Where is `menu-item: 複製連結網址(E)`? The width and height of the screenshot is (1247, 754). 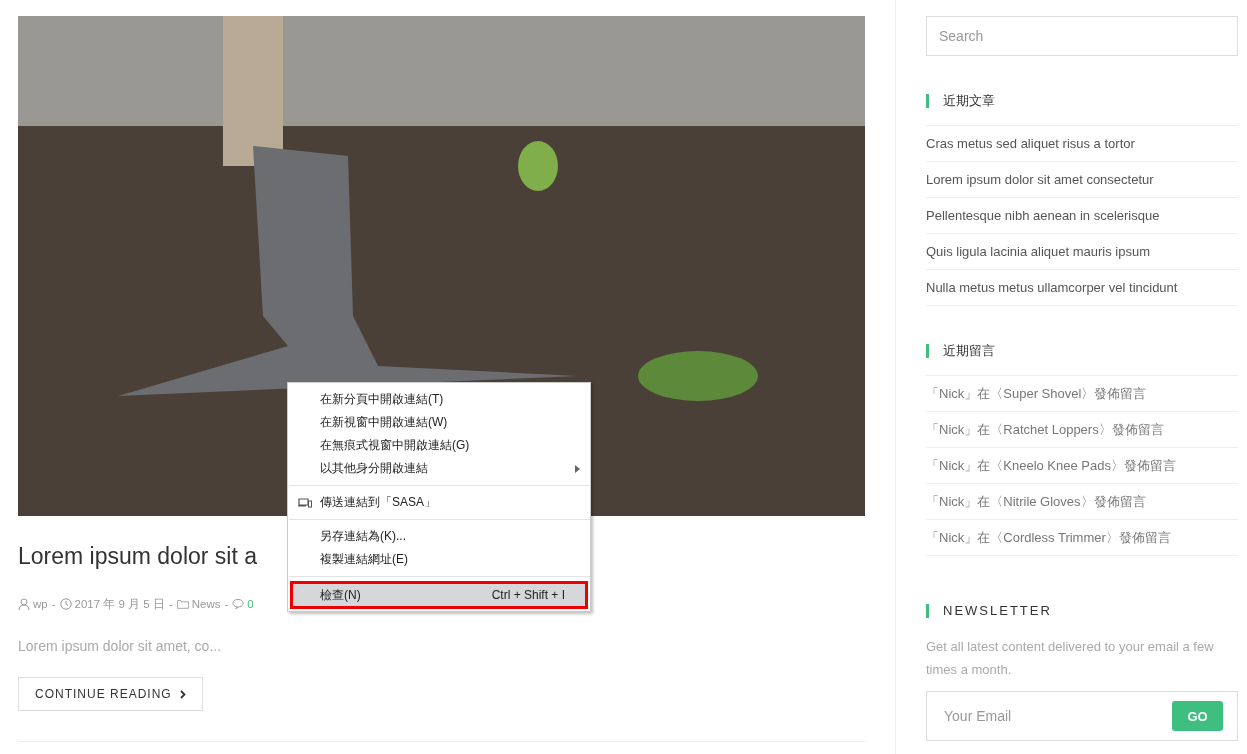 menu-item: 複製連結網址(E) is located at coordinates (439, 559).